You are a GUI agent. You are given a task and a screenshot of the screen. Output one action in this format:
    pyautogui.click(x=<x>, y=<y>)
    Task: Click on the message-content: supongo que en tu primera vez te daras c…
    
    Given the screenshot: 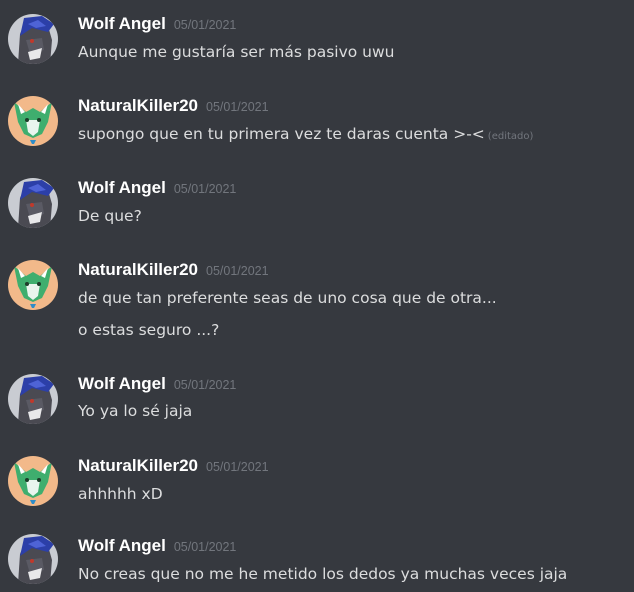 What is the action you would take?
    pyautogui.click(x=281, y=134)
    